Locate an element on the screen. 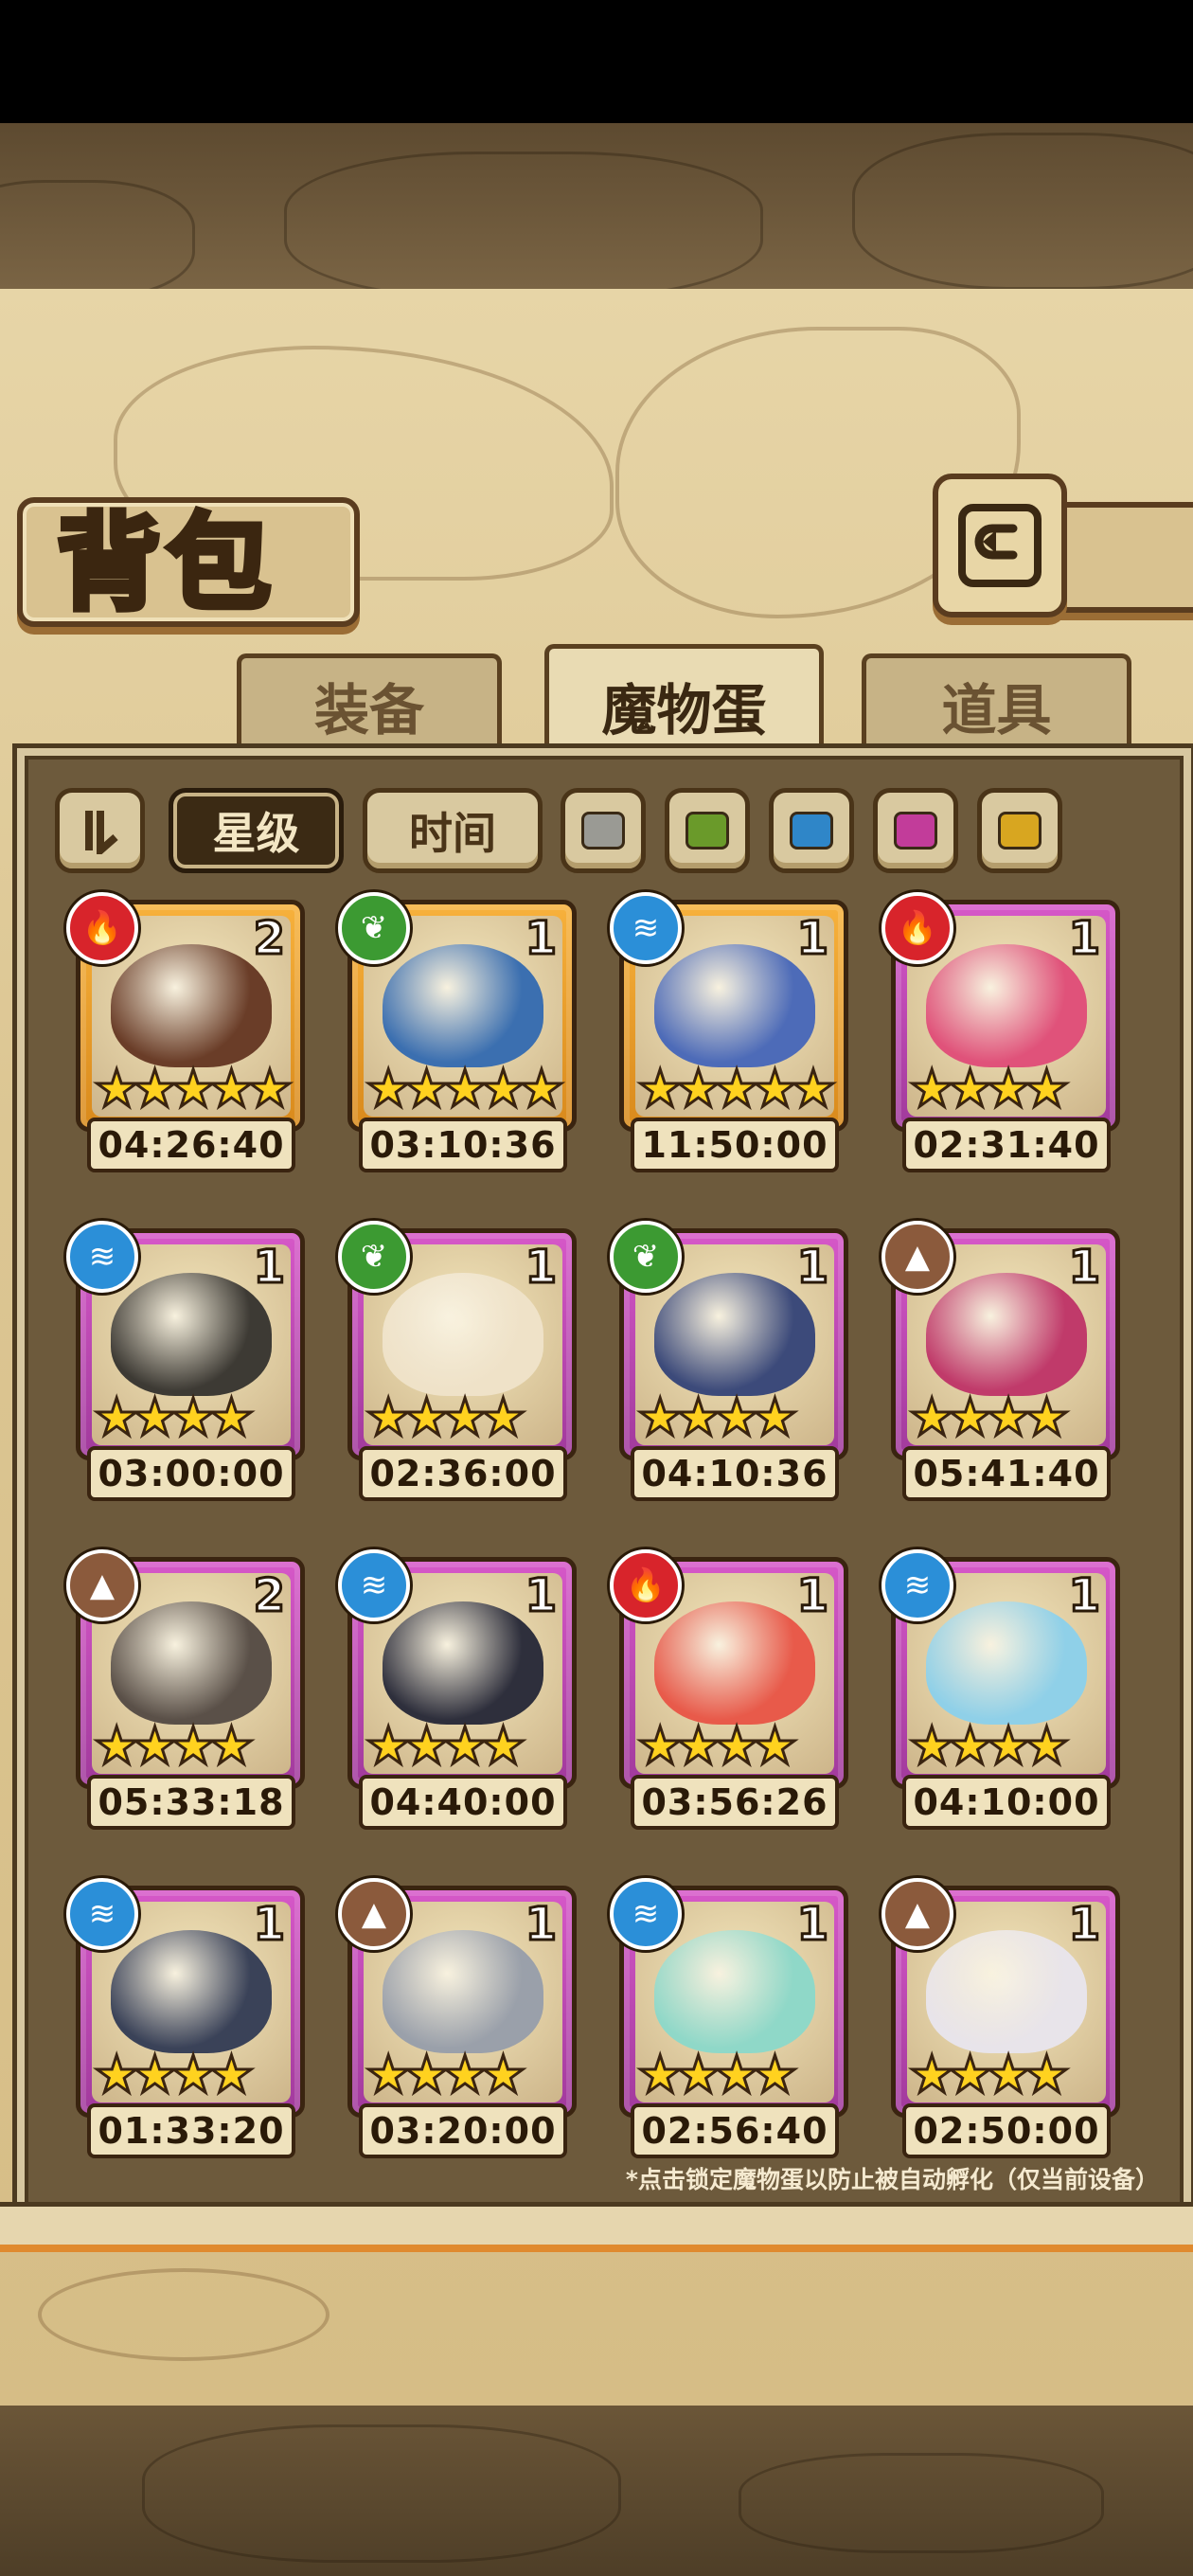 Image resolution: width=1193 pixels, height=2576 pixels. tab-equipment: 装备 is located at coordinates (369, 703).